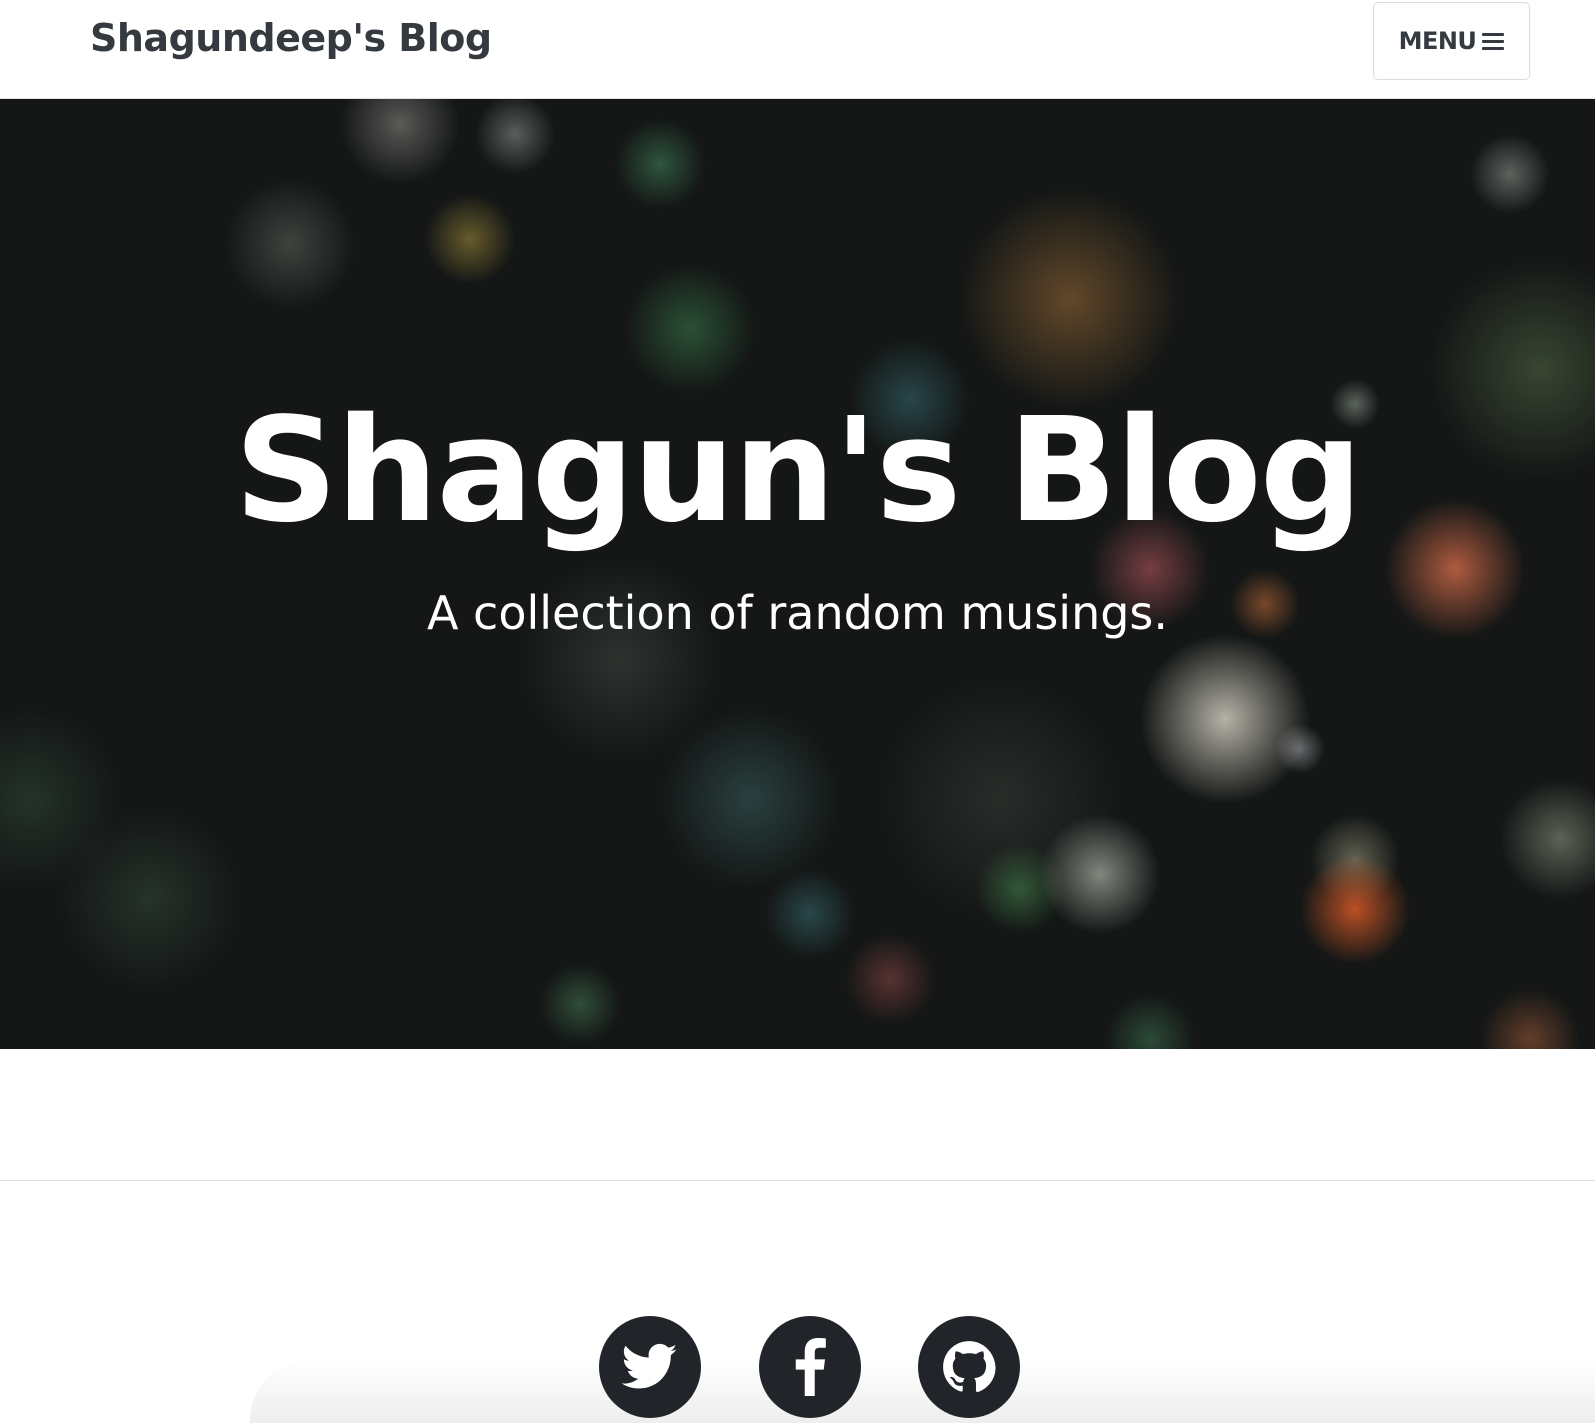 The height and width of the screenshot is (1423, 1595). I want to click on facebook-link, so click(810, 1367).